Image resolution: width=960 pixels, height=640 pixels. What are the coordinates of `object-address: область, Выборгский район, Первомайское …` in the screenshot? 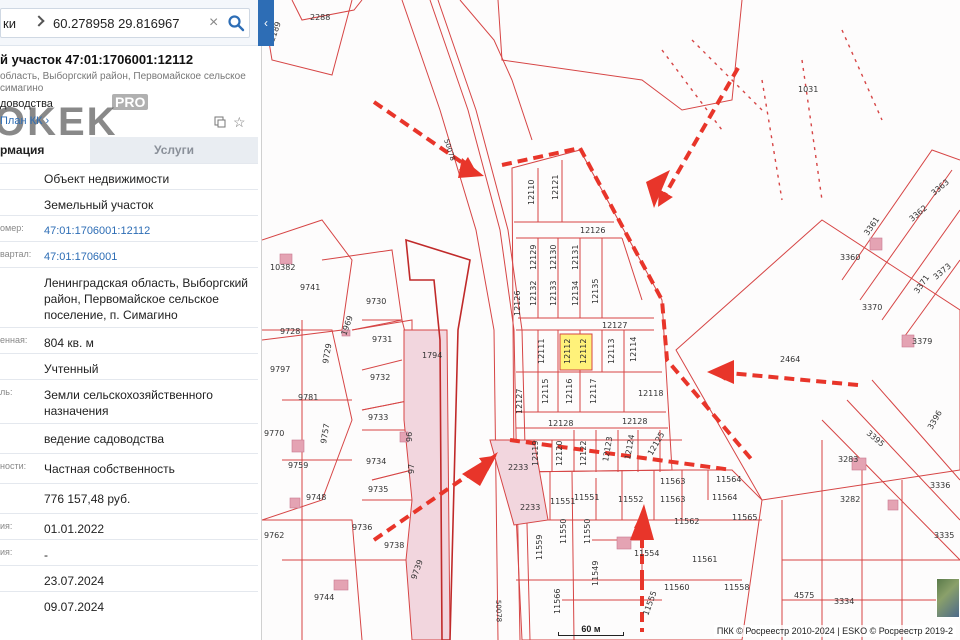 It's located at (123, 76).